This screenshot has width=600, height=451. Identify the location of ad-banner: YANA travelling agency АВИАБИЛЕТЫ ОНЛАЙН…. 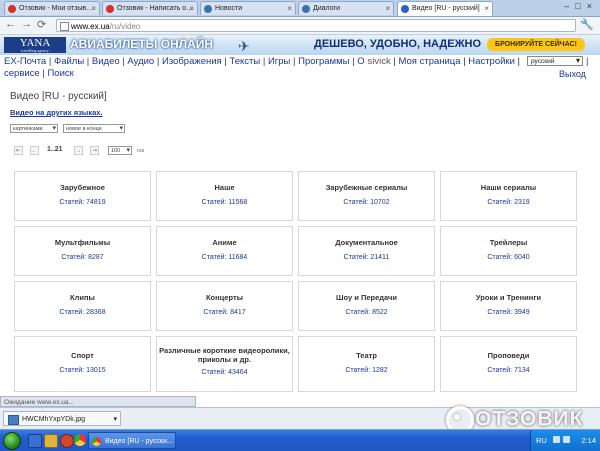
(300, 45).